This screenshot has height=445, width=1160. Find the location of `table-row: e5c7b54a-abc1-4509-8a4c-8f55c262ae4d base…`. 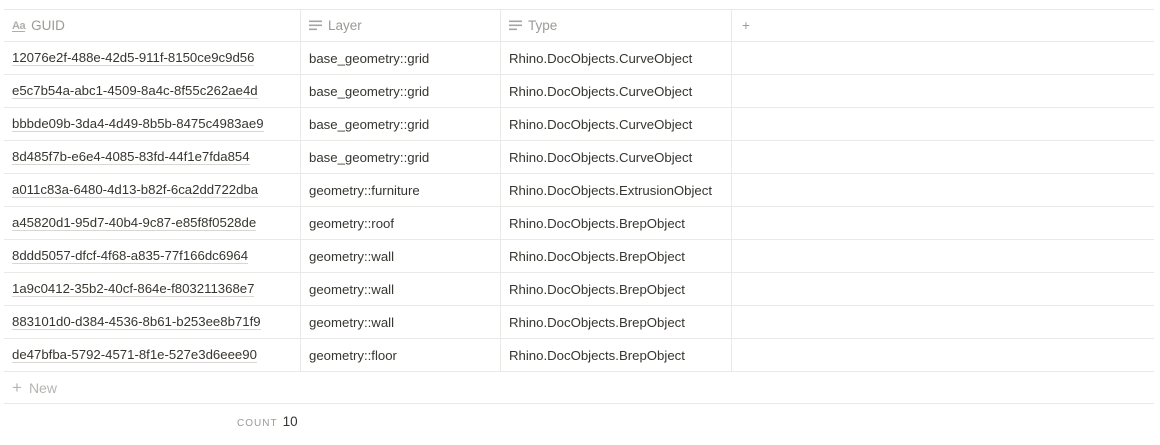

table-row: e5c7b54a-abc1-4509-8a4c-8f55c262ae4d base… is located at coordinates (579, 91).